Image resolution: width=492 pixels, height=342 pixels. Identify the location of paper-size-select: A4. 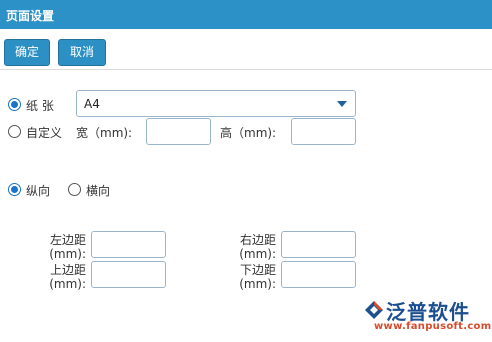
(216, 103).